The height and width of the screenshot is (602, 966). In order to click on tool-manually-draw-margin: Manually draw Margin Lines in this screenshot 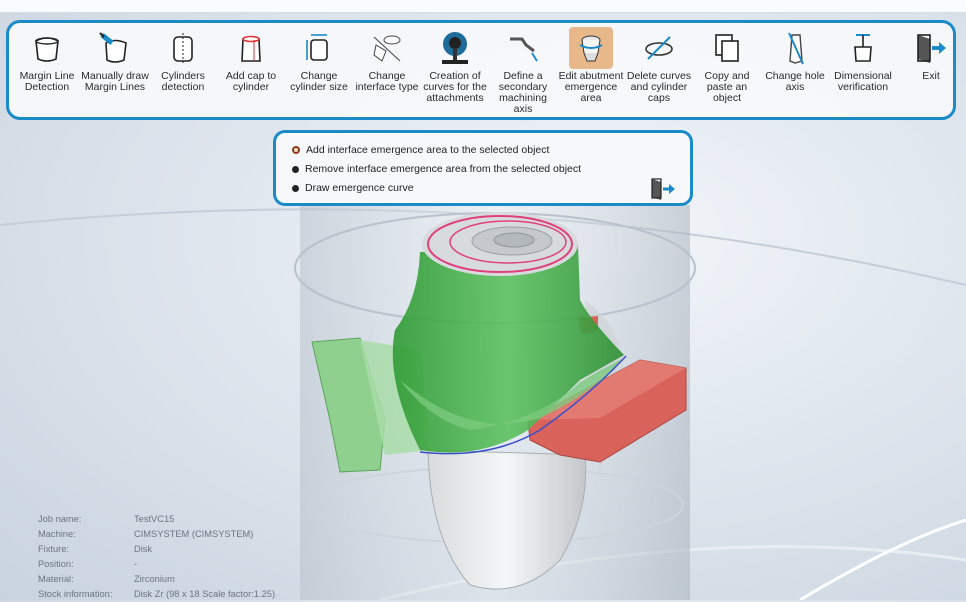, I will do `click(115, 60)`.